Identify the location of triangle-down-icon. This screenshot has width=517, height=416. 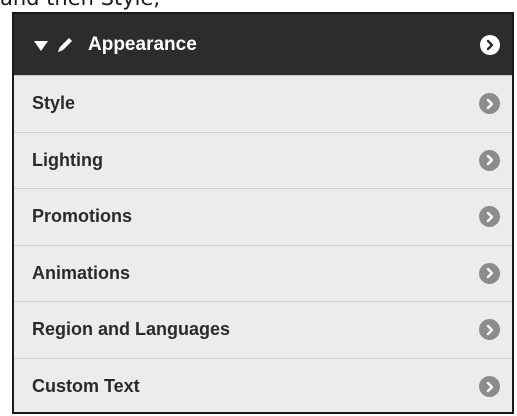
(41, 45).